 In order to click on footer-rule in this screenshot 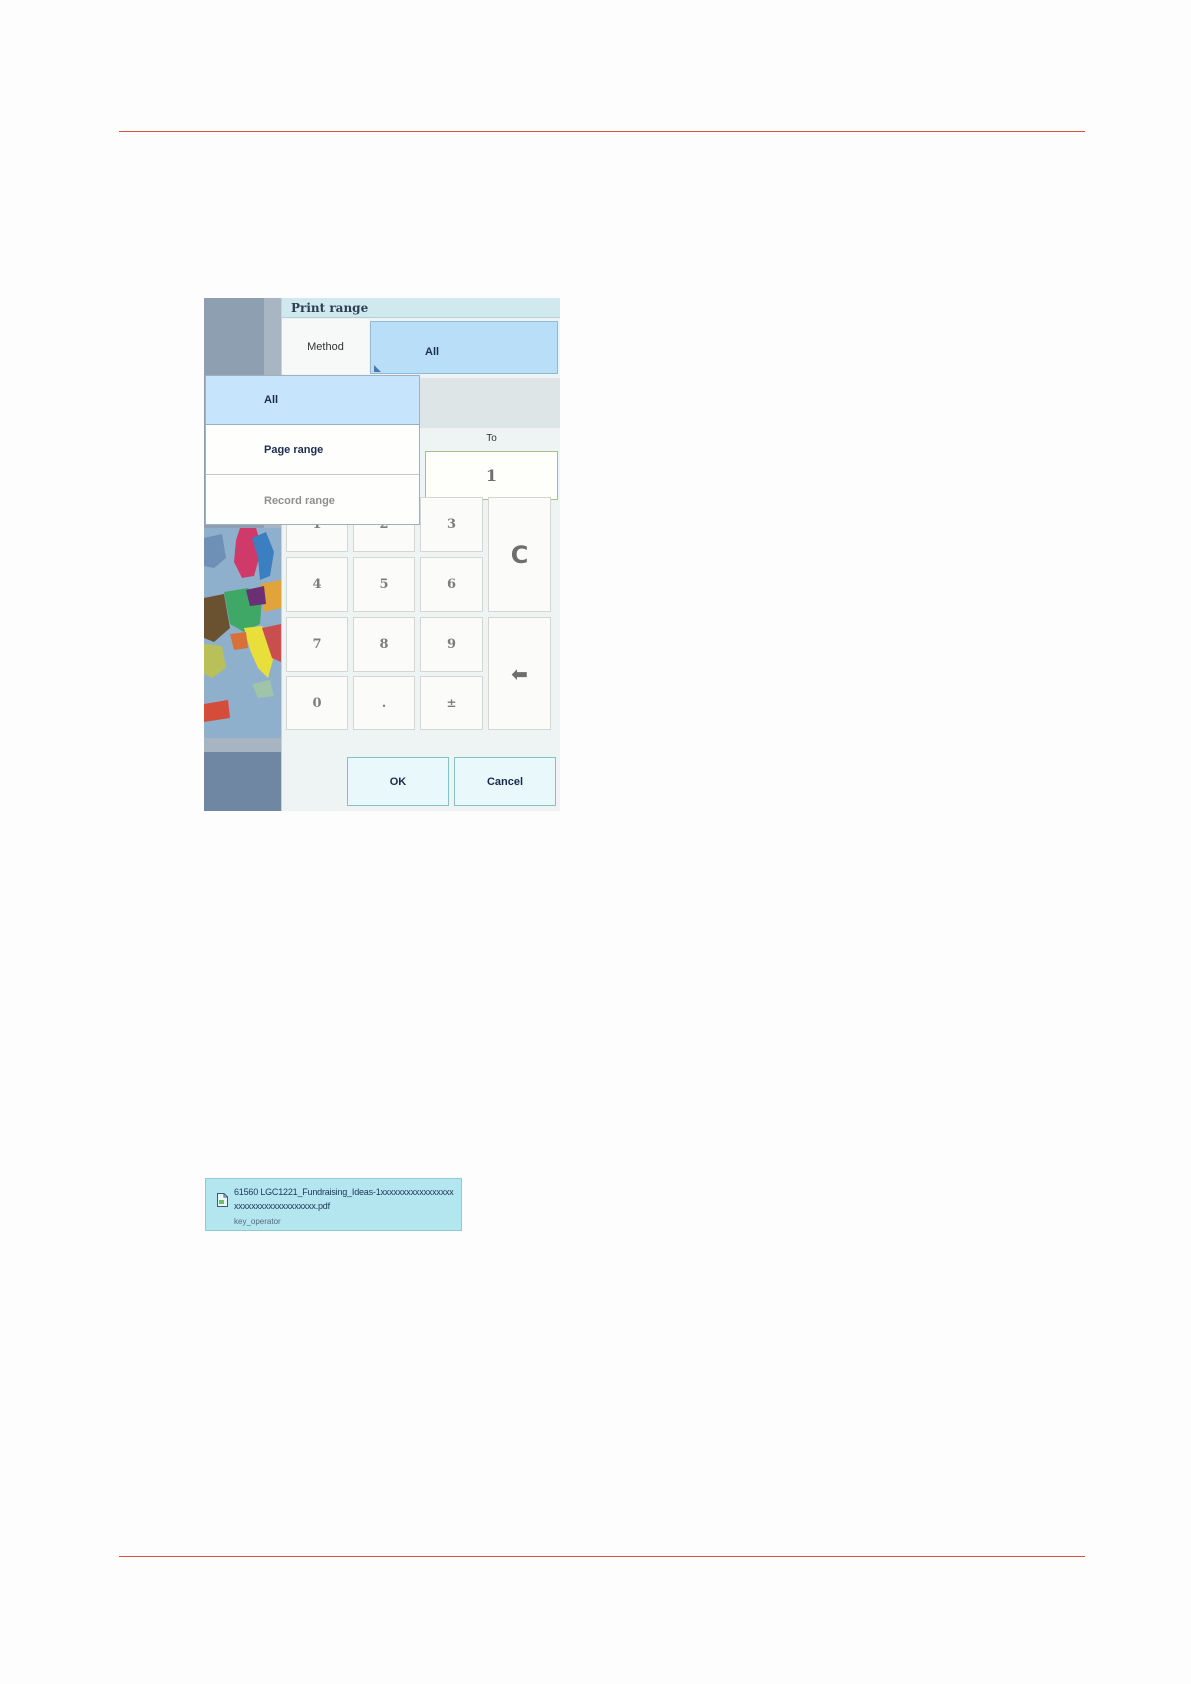, I will do `click(602, 1556)`.